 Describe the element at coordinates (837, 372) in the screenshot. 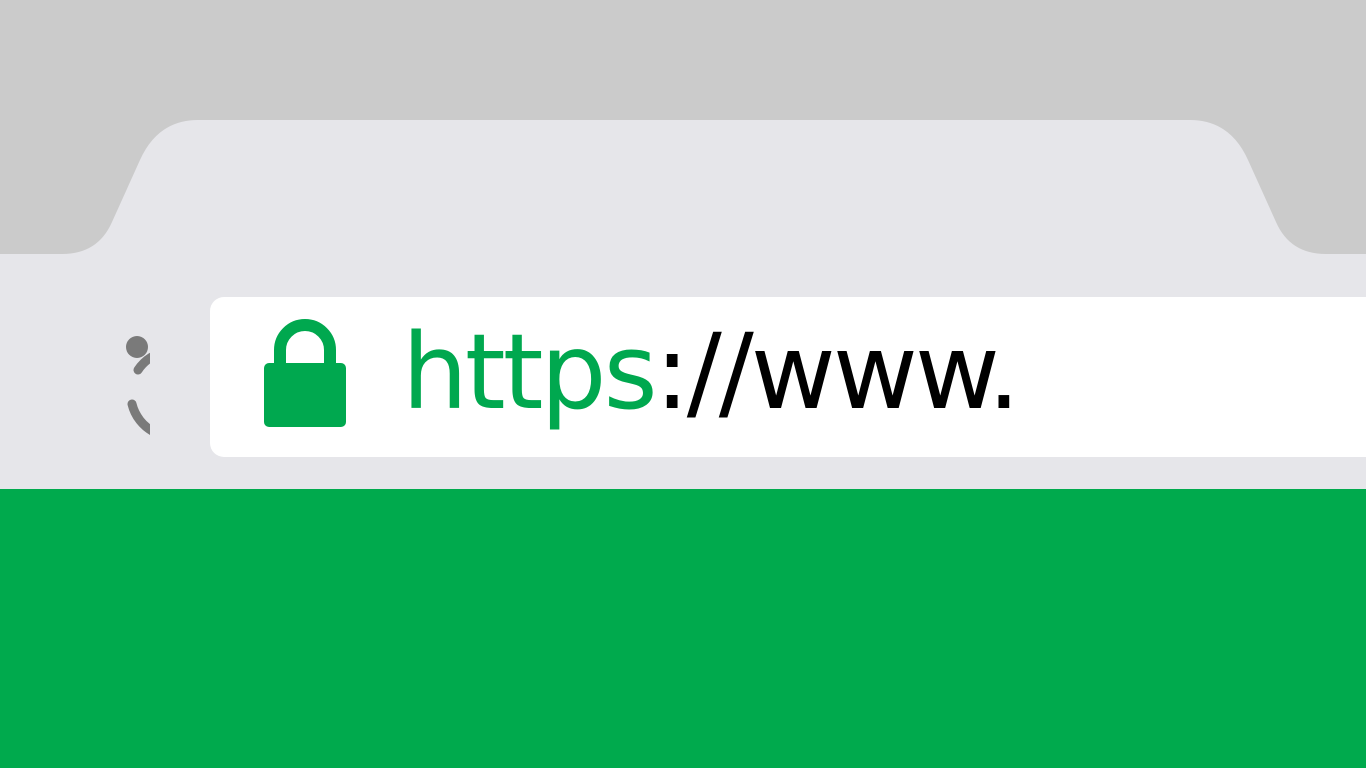

I see `url-host: ://www.` at that location.